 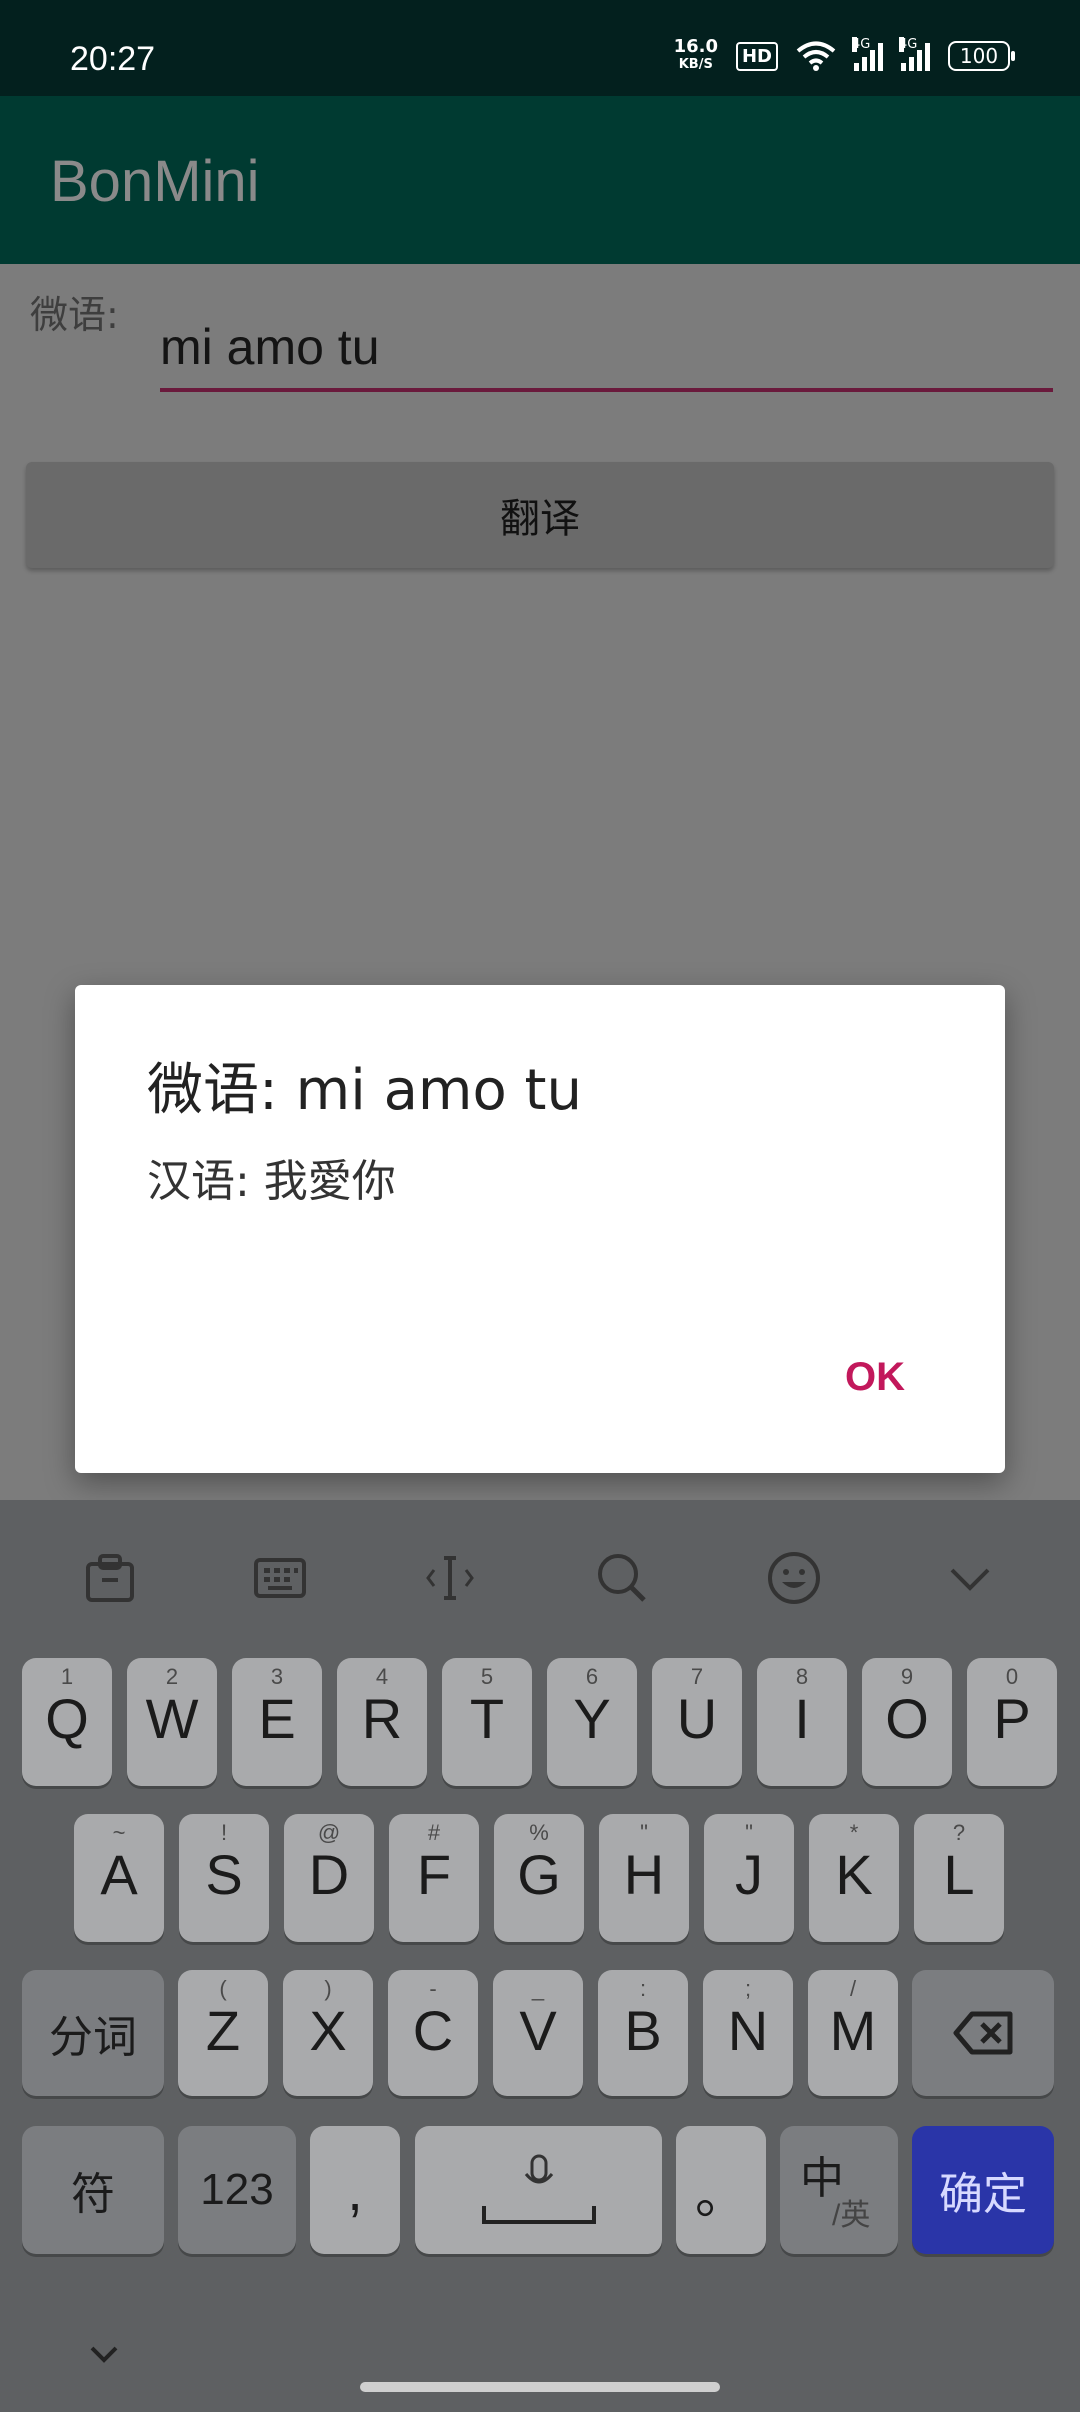 I want to click on key-label: C, so click(x=433, y=2030).